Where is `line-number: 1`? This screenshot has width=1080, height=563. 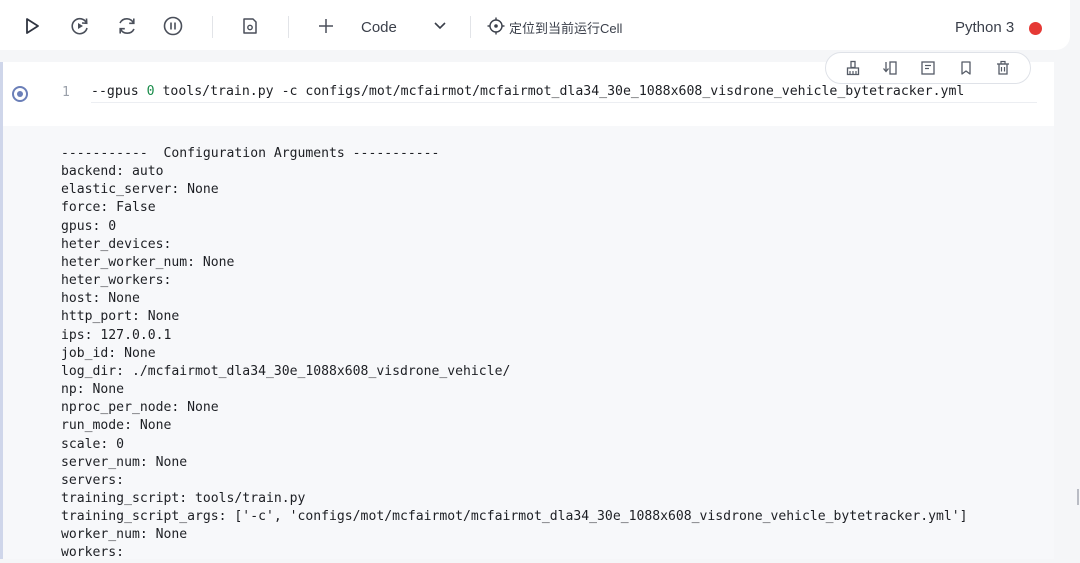
line-number: 1 is located at coordinates (66, 92).